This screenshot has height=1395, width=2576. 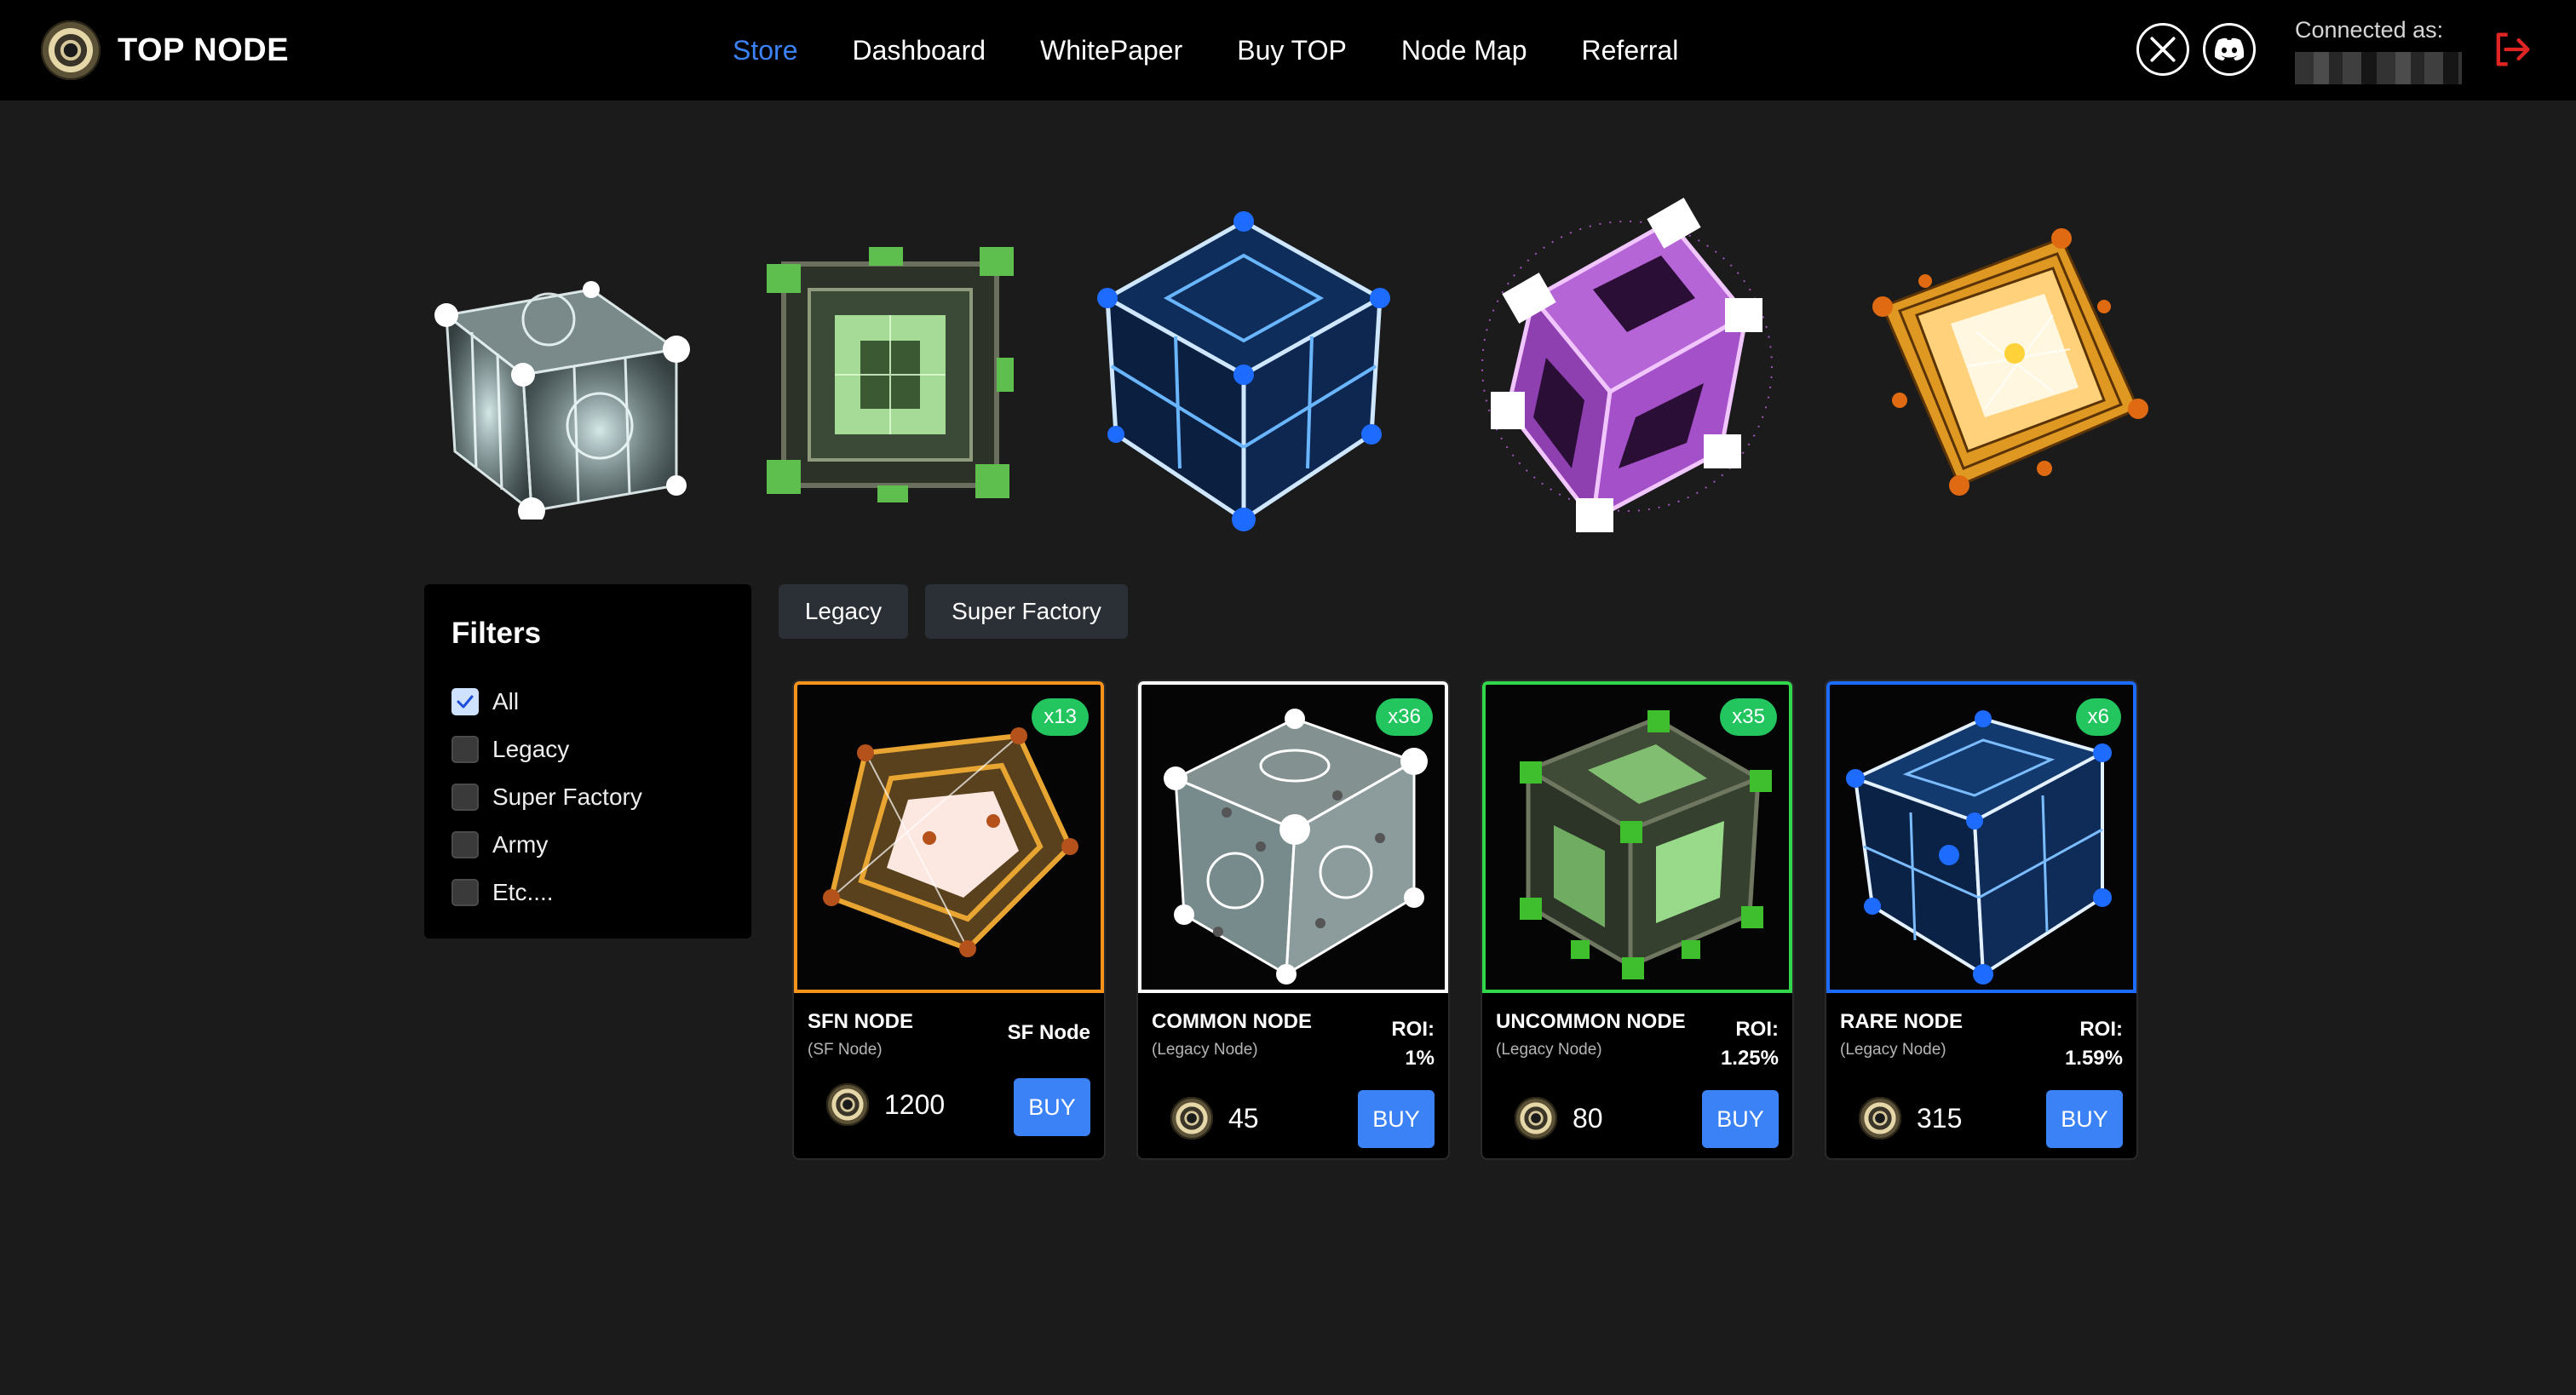 I want to click on filter-super-factory-label: Super Factory, so click(x=567, y=797).